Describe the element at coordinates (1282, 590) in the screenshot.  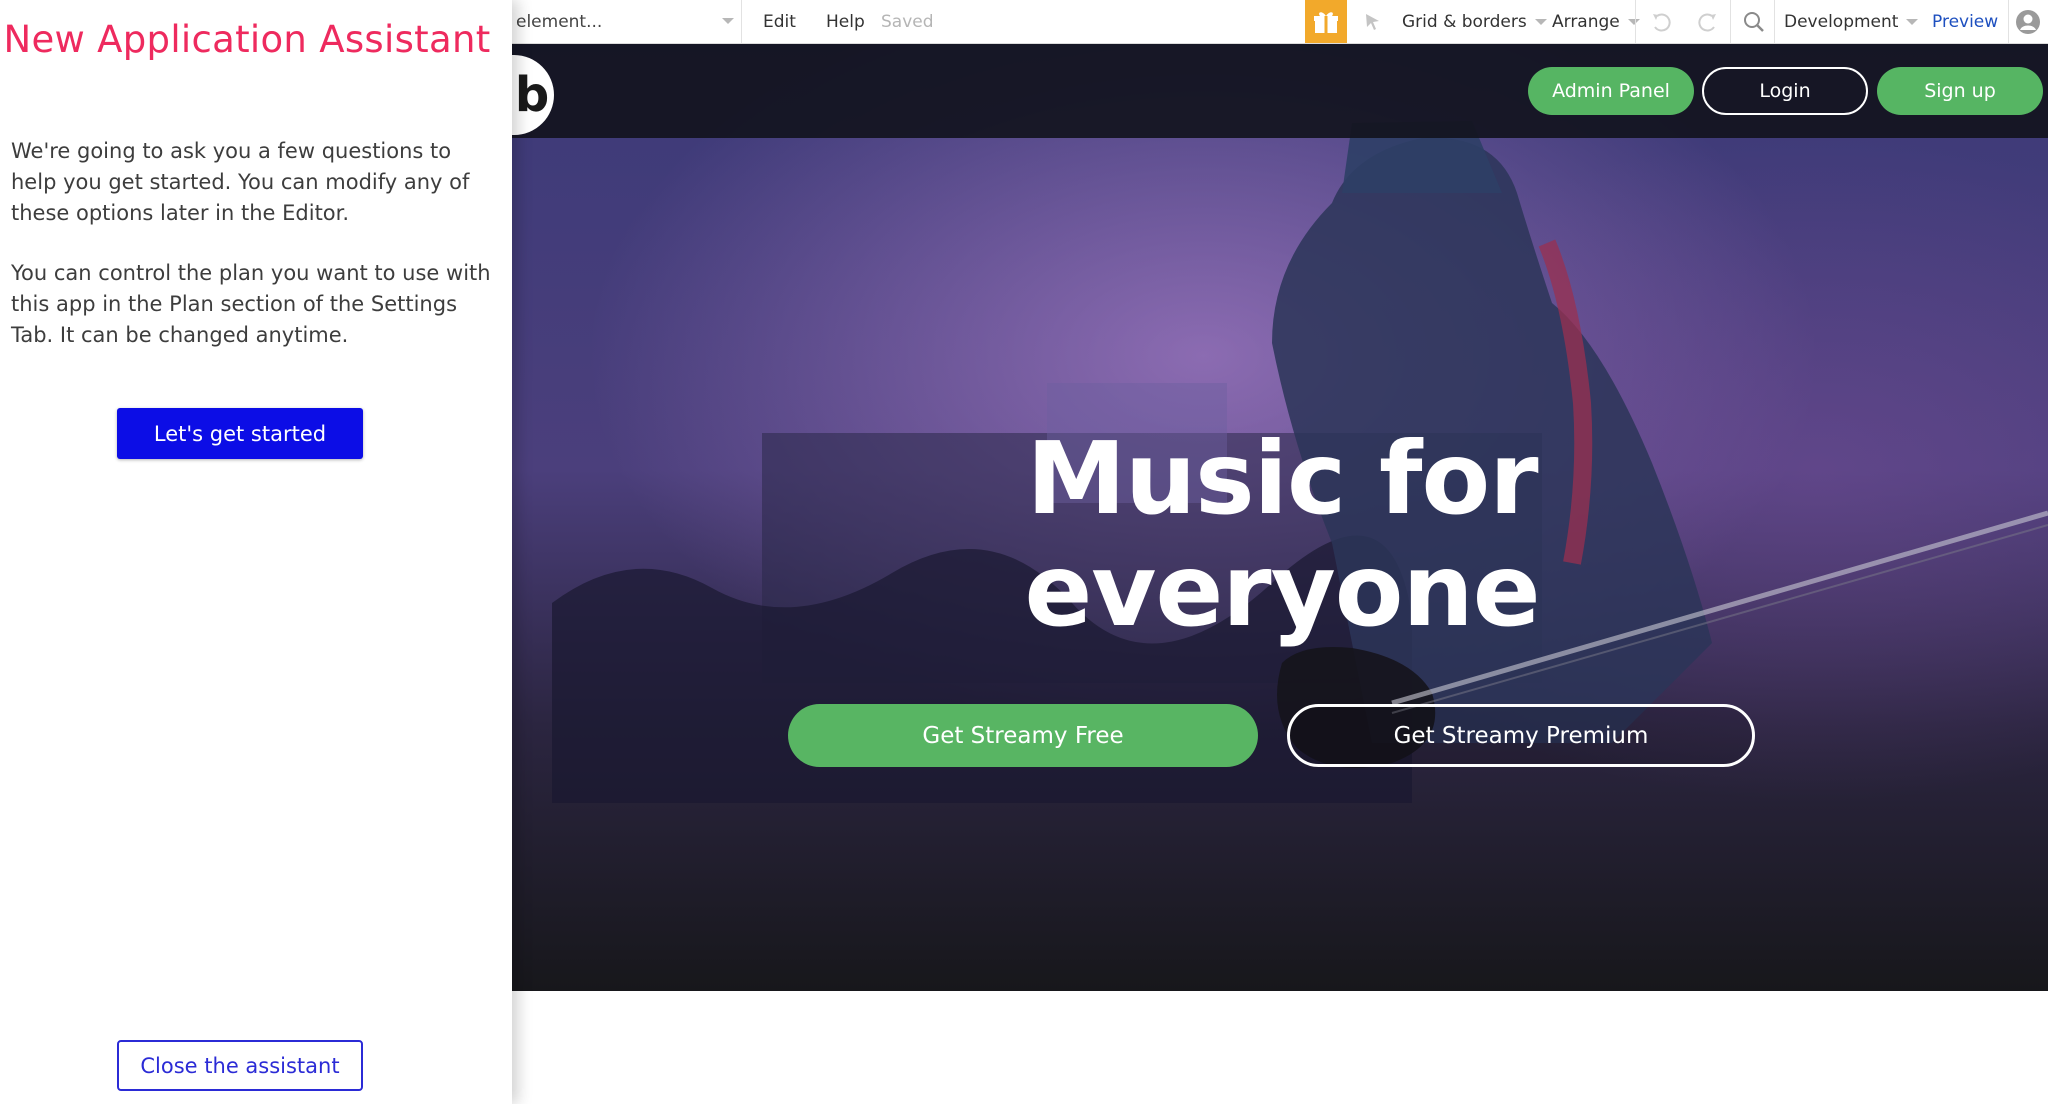
I see `hero-headline-line-2: everyone` at that location.